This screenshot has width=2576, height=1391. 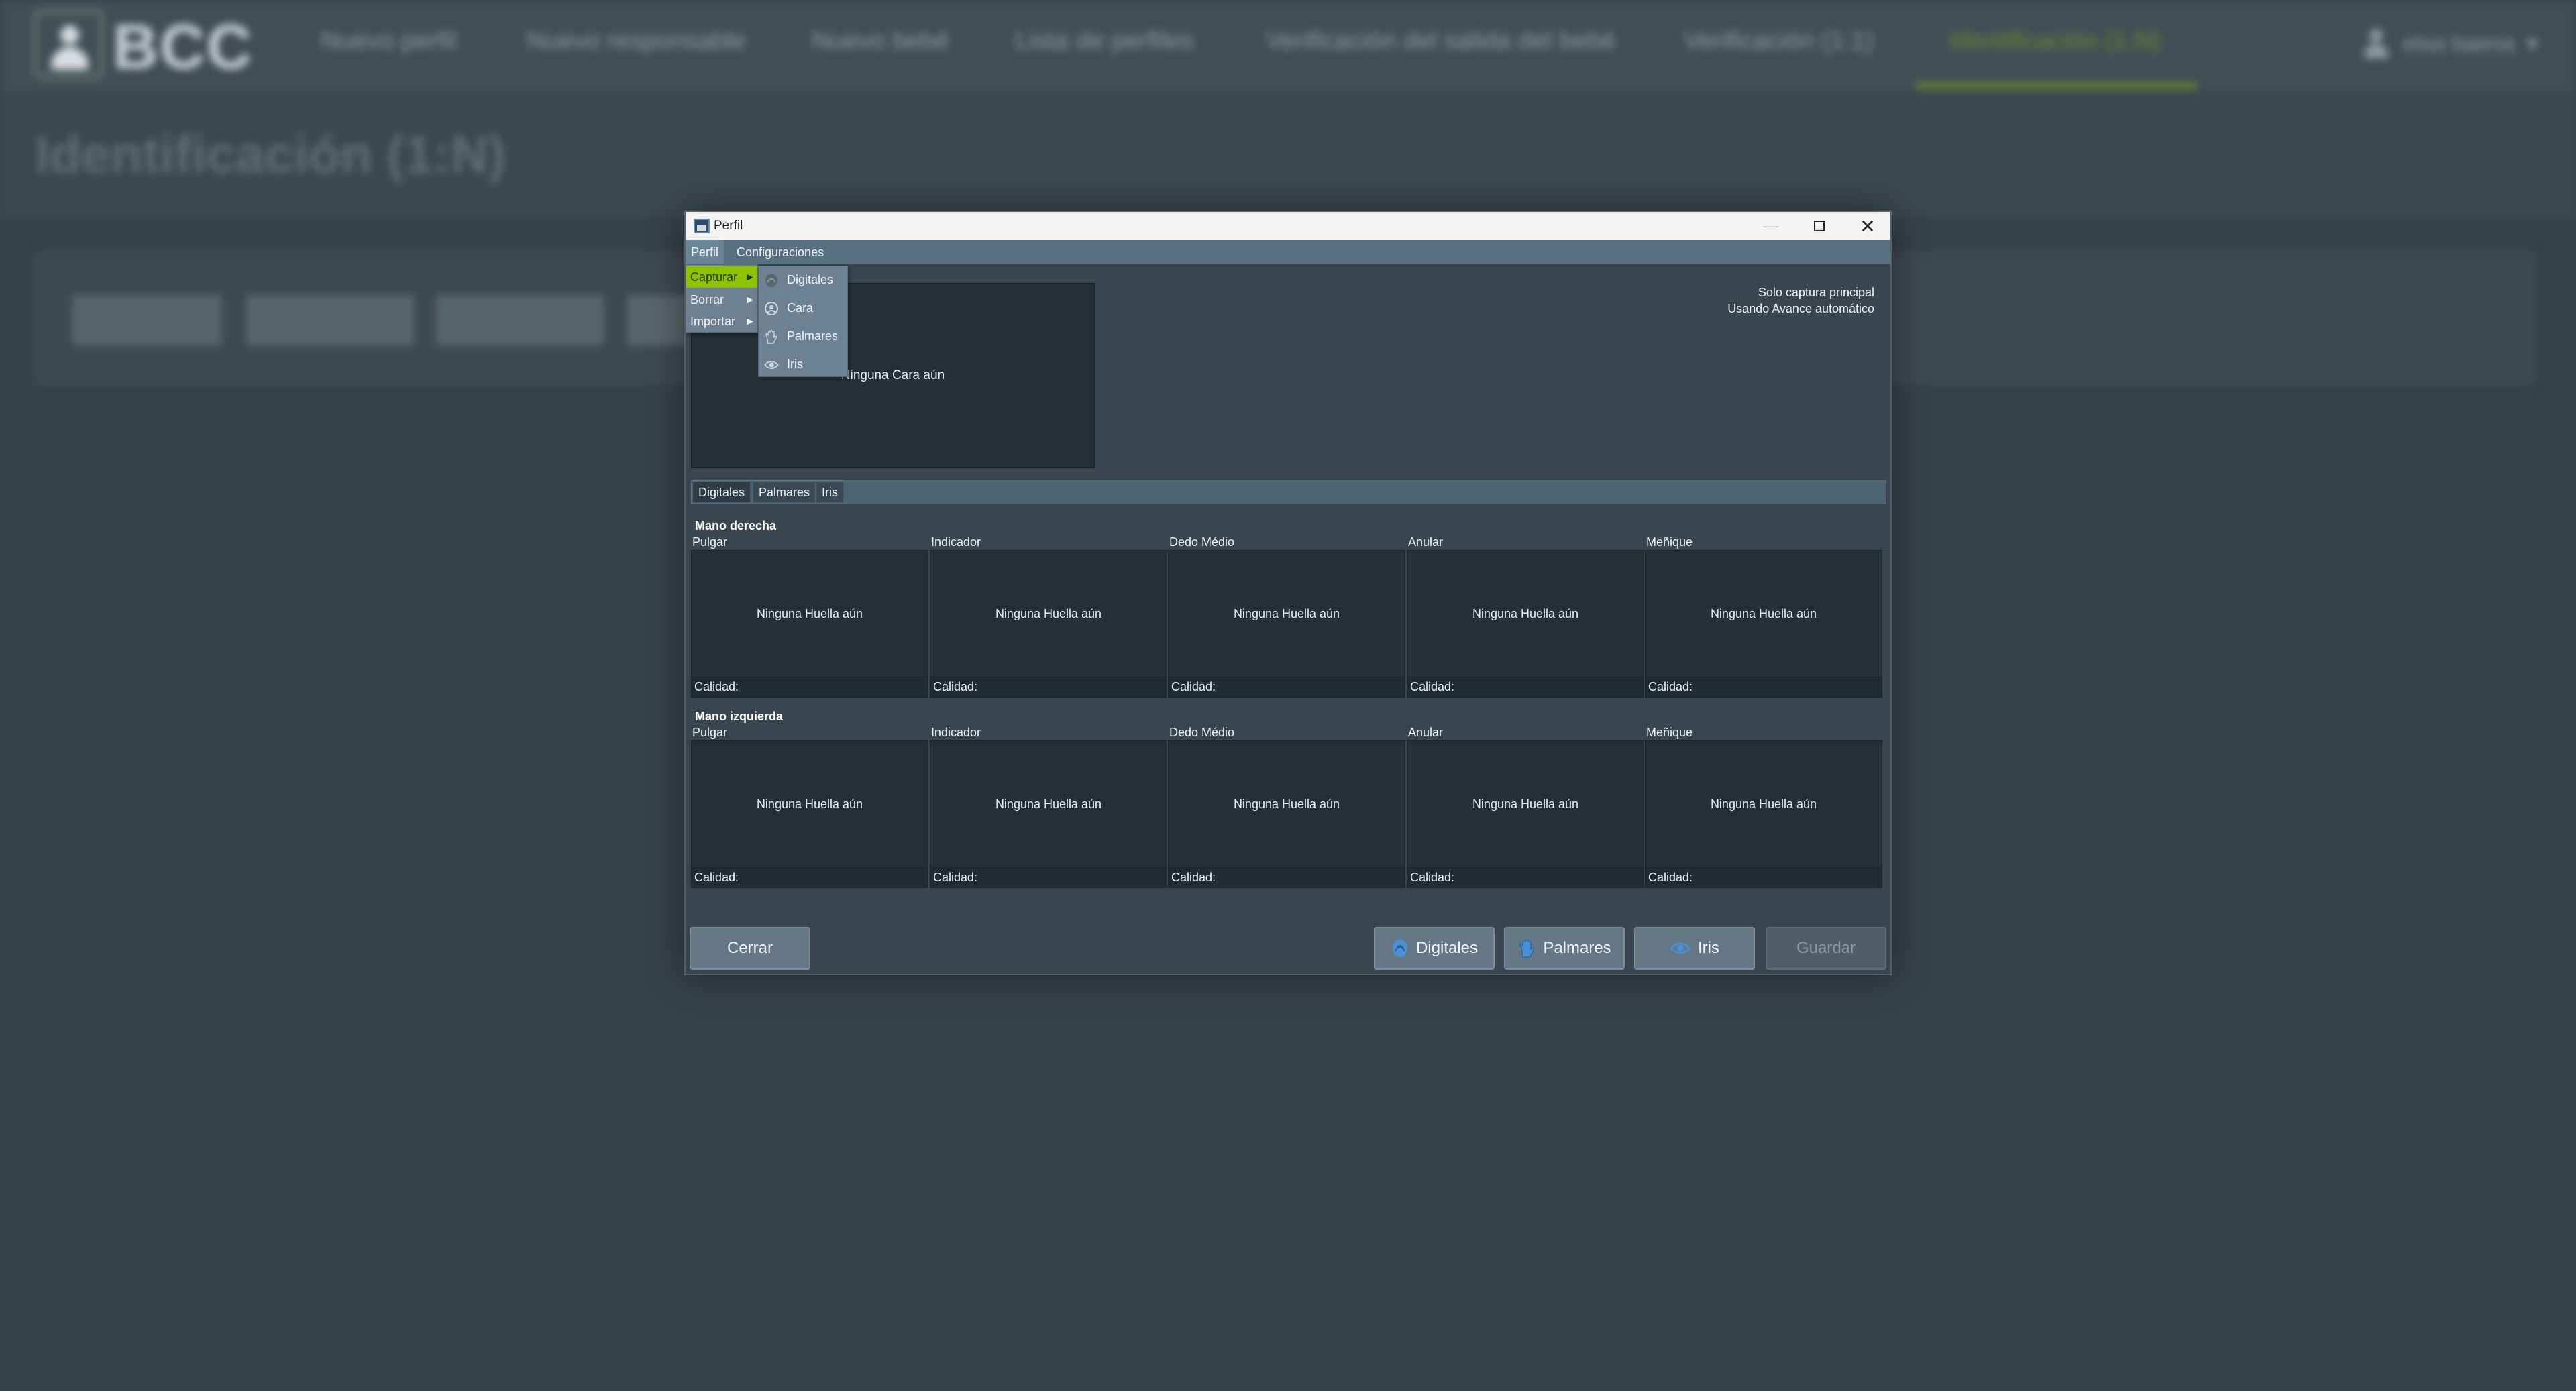 What do you see at coordinates (813, 336) in the screenshot?
I see `submenu-palmares-label: Palmares` at bounding box center [813, 336].